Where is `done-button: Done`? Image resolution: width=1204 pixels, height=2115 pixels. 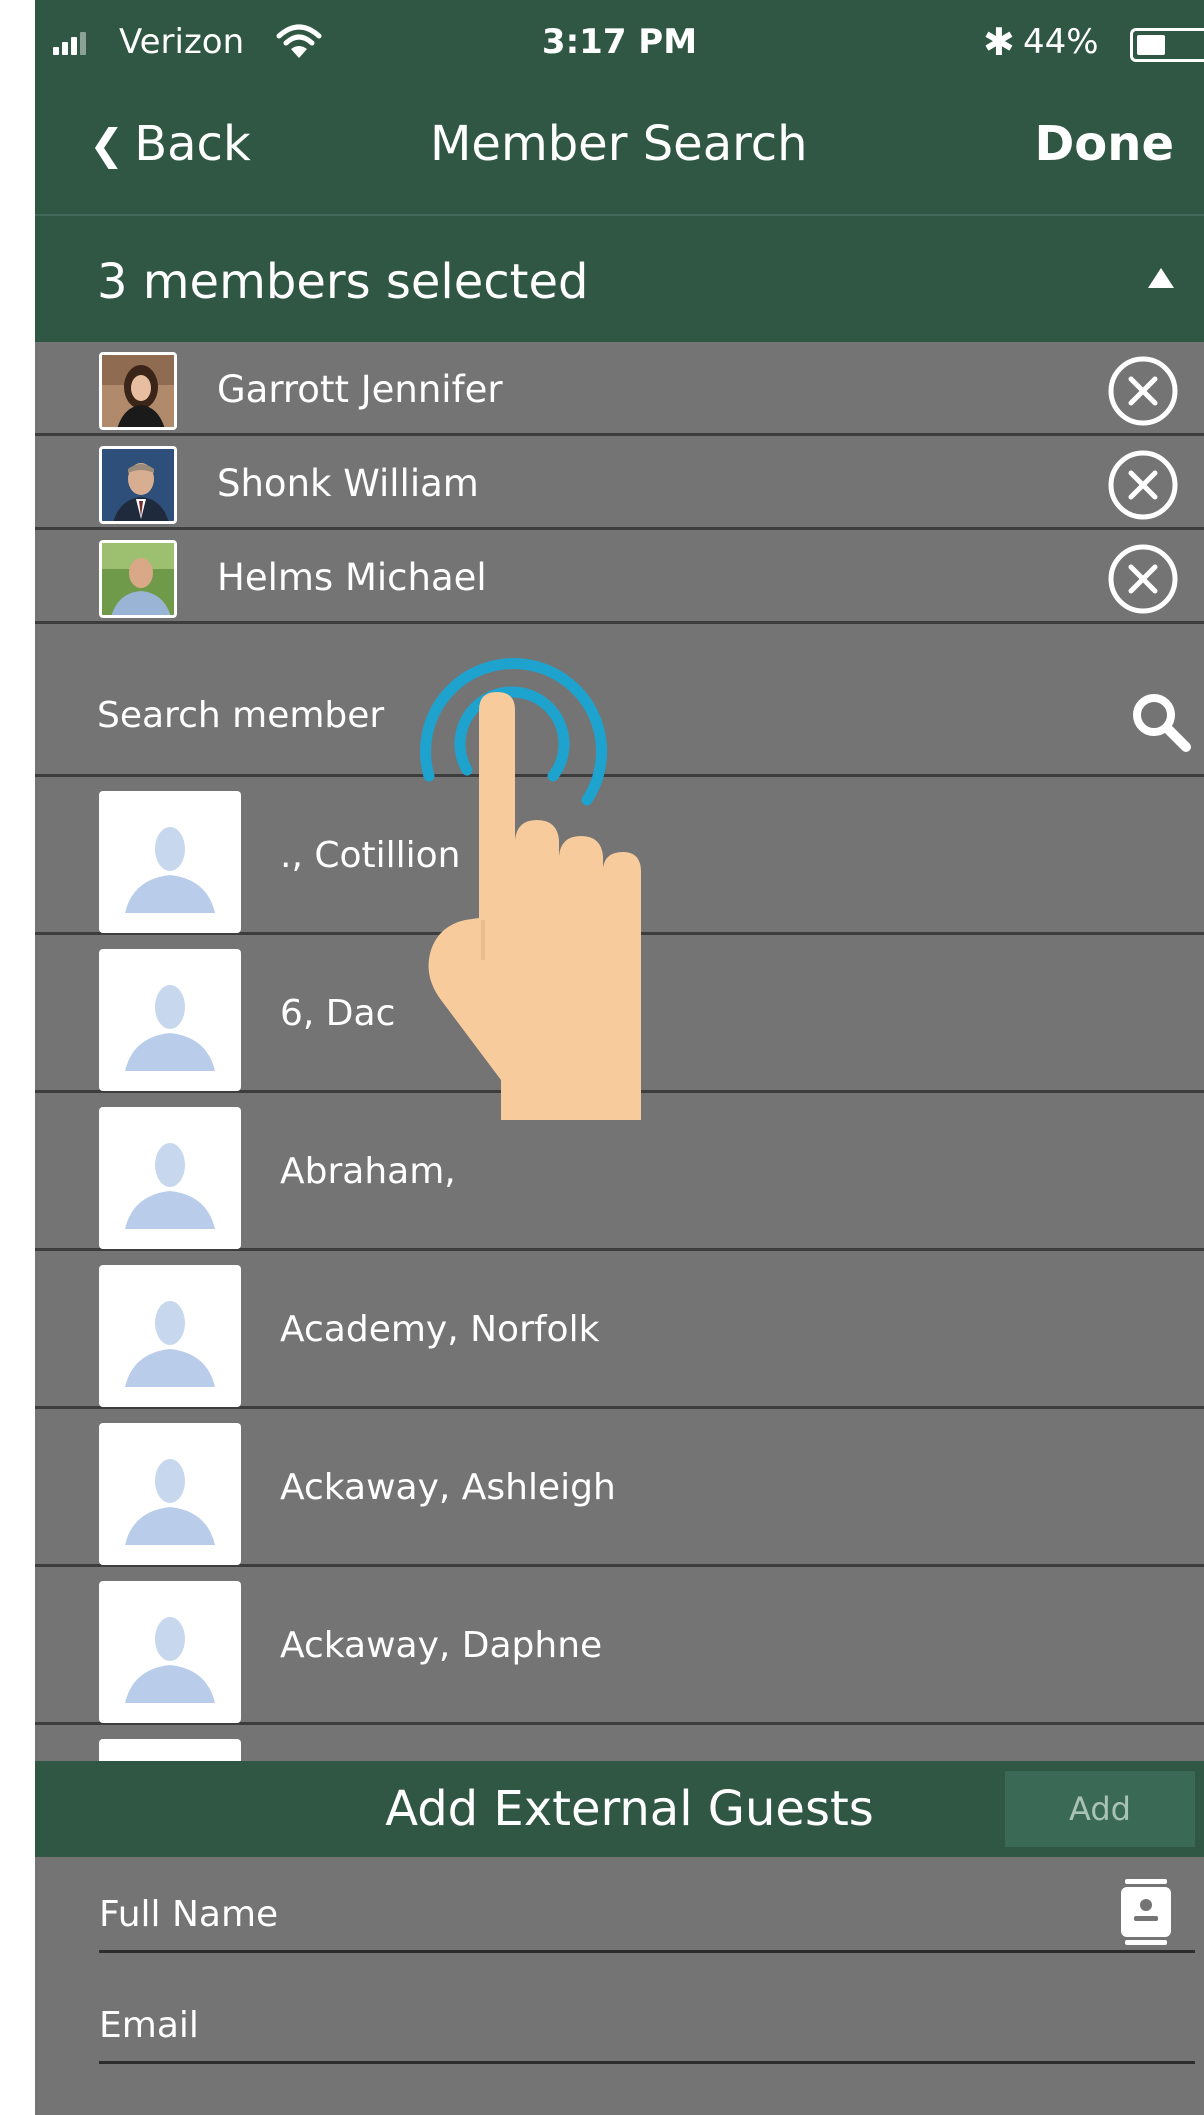 done-button: Done is located at coordinates (1104, 144).